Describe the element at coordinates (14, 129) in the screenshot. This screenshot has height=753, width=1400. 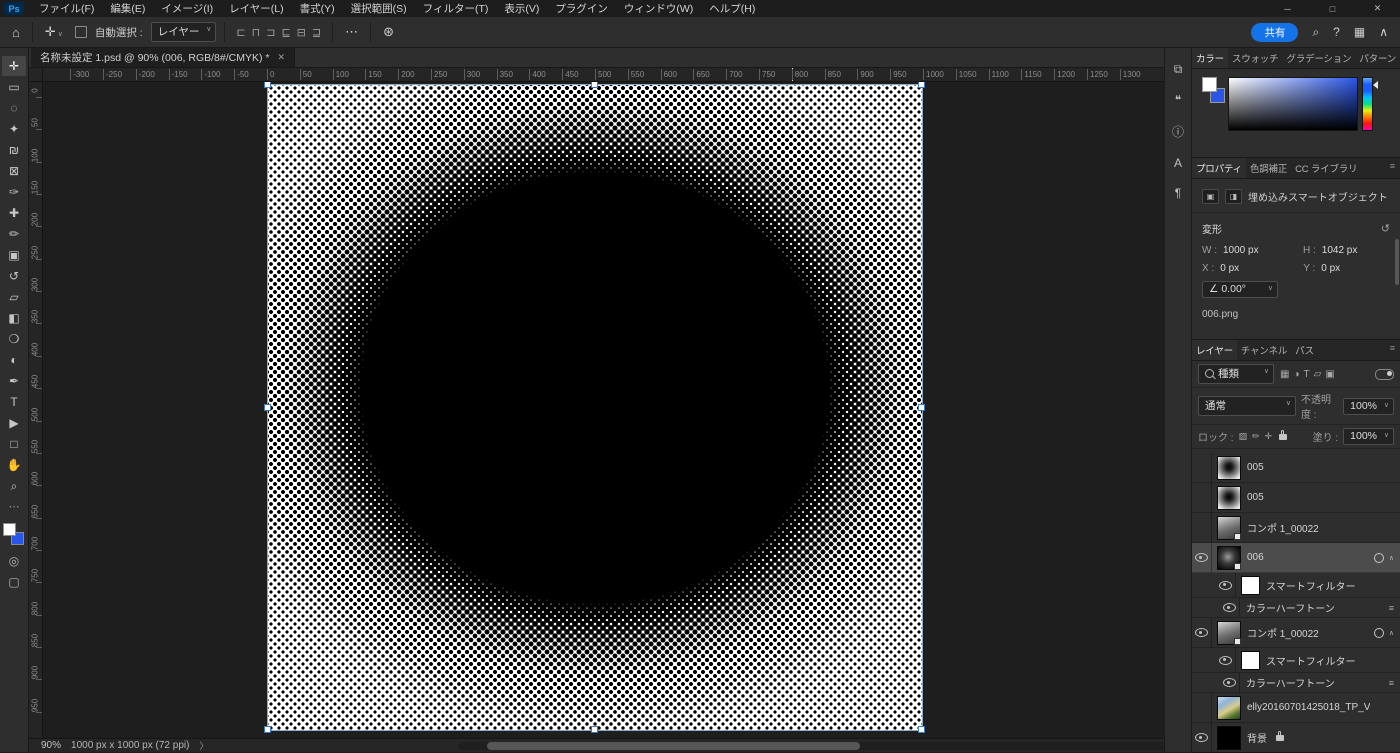
I see `quick-selection-tool: ✦` at that location.